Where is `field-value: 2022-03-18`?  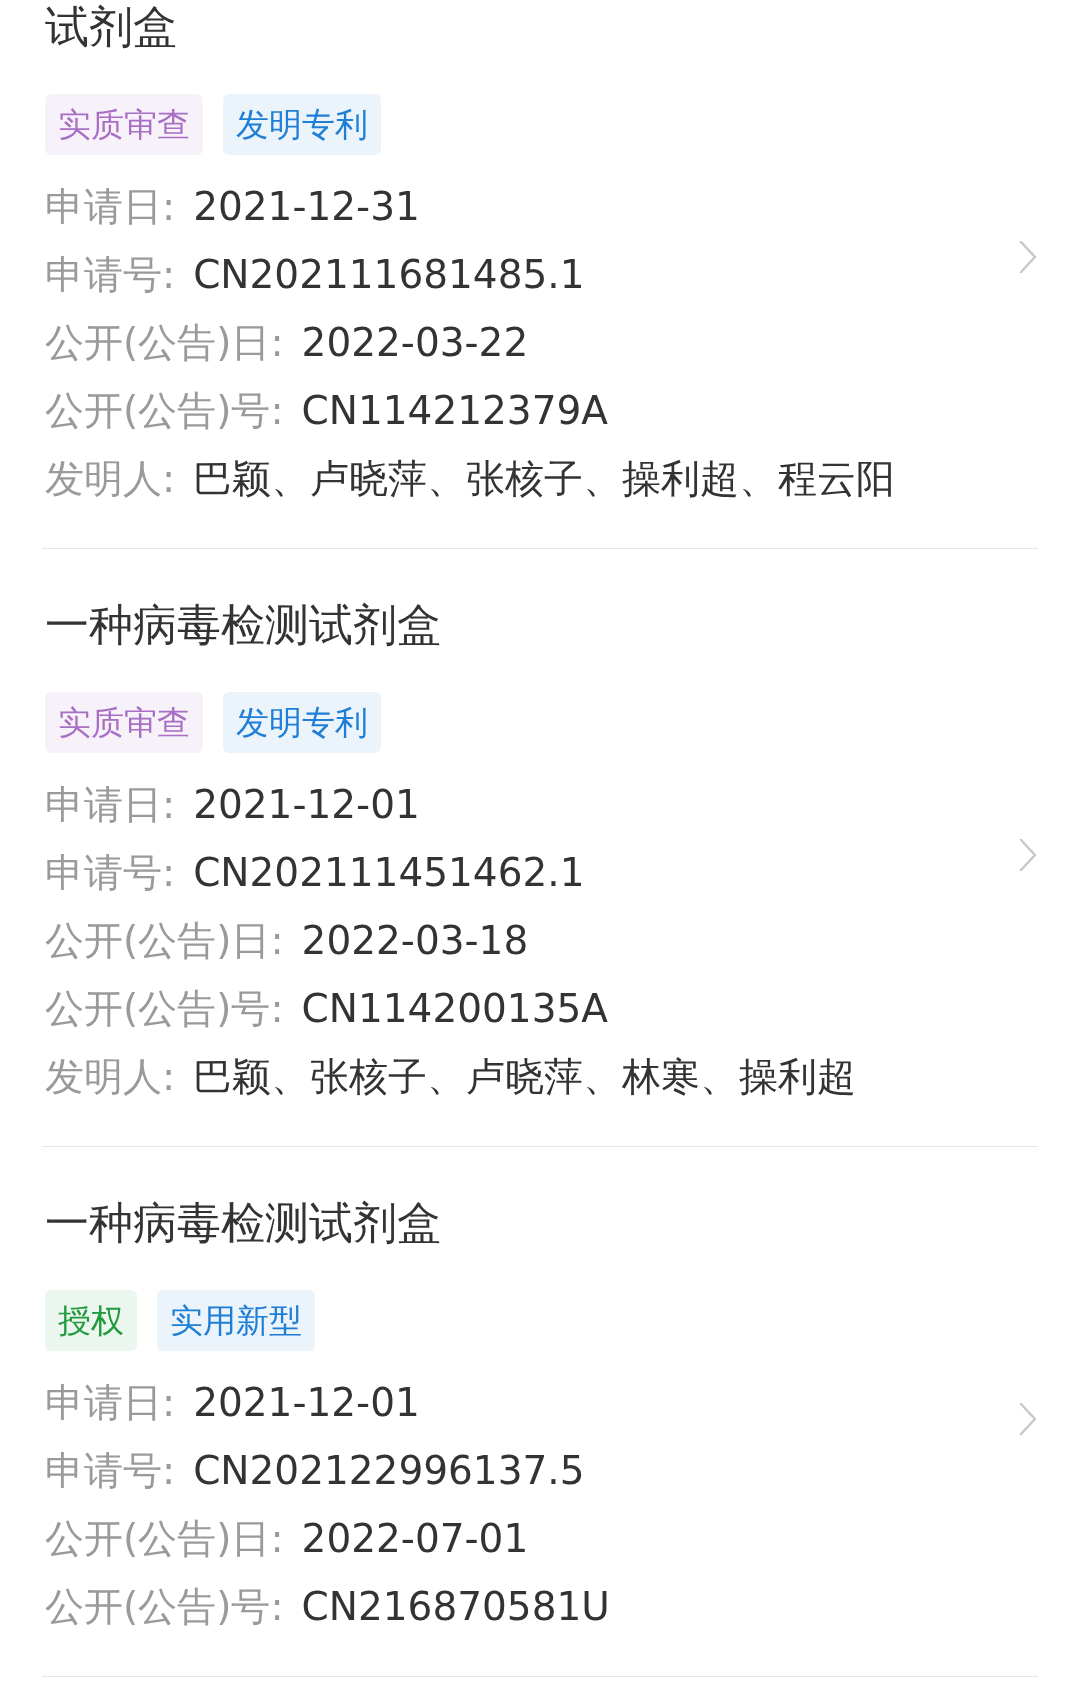 field-value: 2022-03-18 is located at coordinates (415, 940).